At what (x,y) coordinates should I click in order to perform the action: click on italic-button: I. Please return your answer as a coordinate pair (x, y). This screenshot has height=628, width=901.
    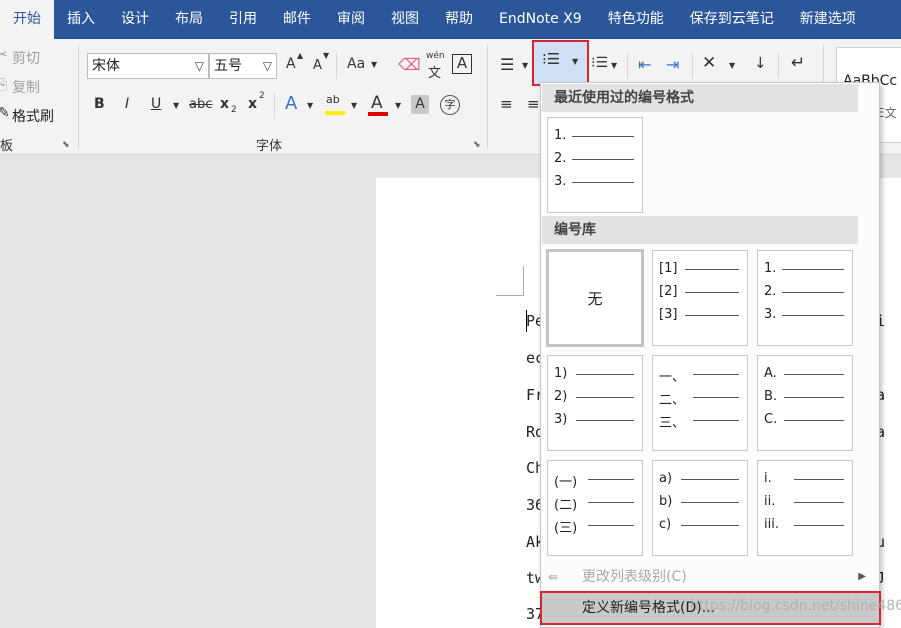
    Looking at the image, I should click on (127, 104).